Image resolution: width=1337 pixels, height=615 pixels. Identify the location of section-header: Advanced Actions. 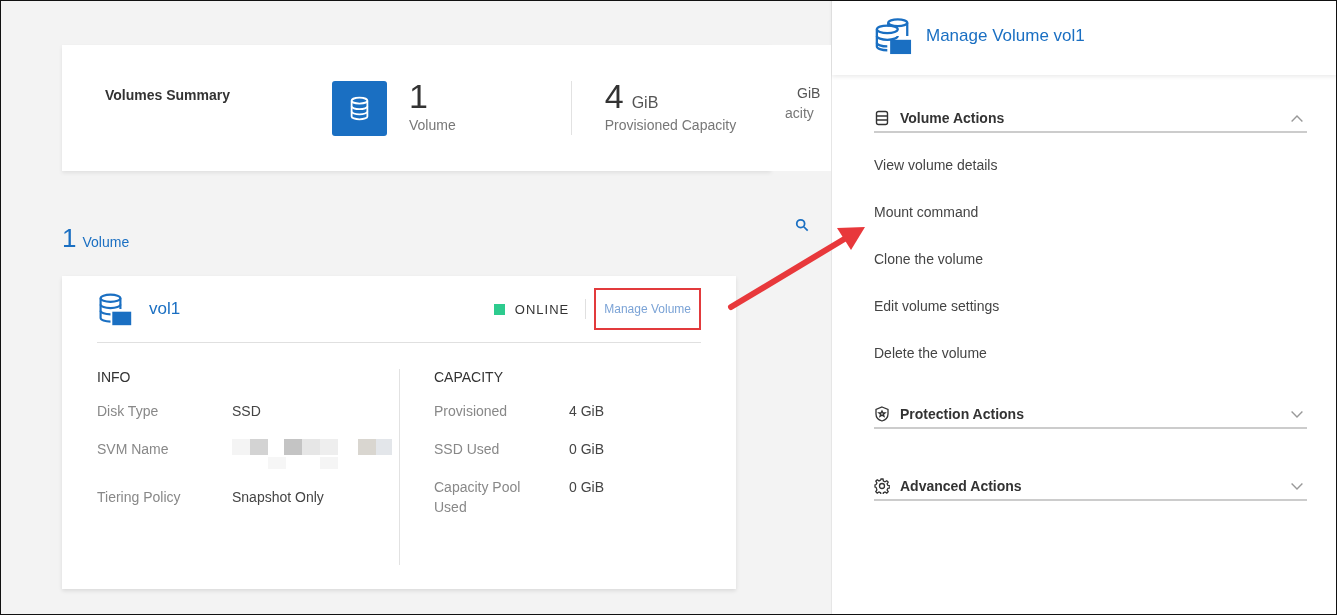
(1090, 487).